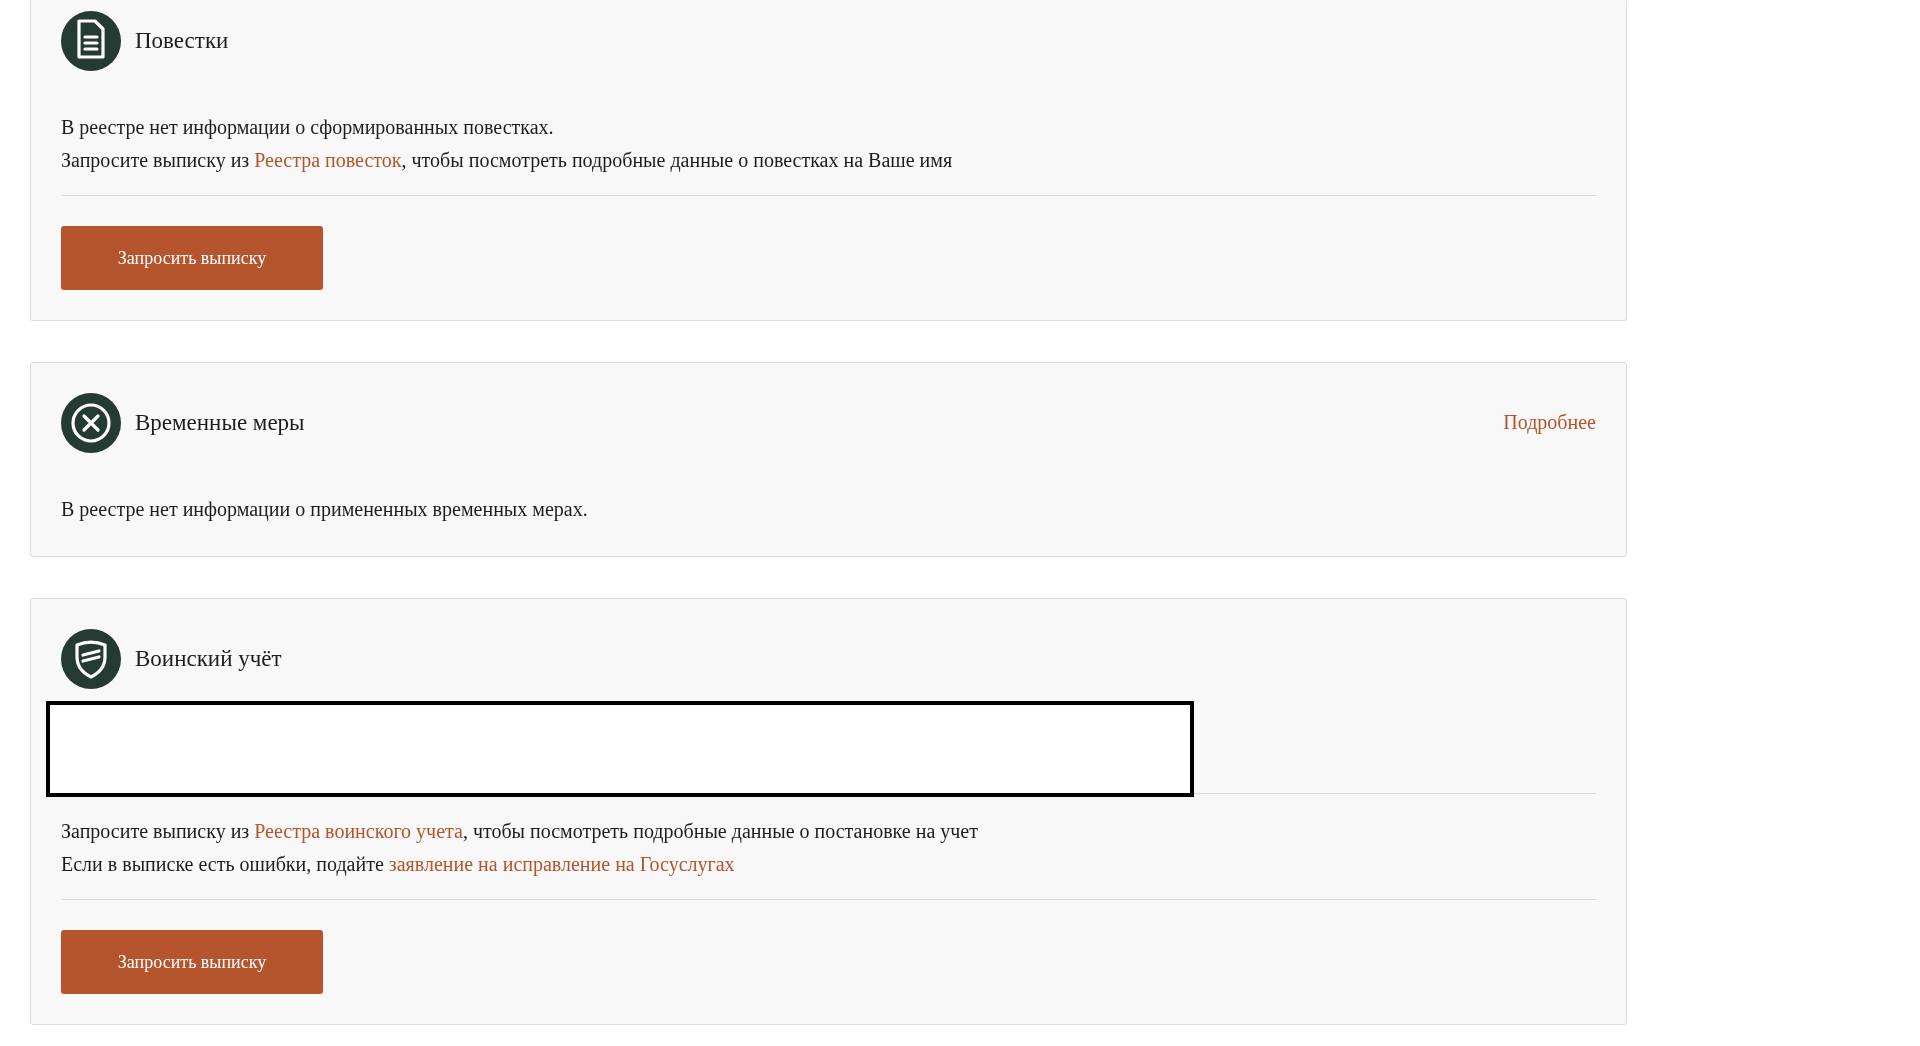 This screenshot has width=1920, height=1046. What do you see at coordinates (182, 40) in the screenshot?
I see `section-title: Повестки` at bounding box center [182, 40].